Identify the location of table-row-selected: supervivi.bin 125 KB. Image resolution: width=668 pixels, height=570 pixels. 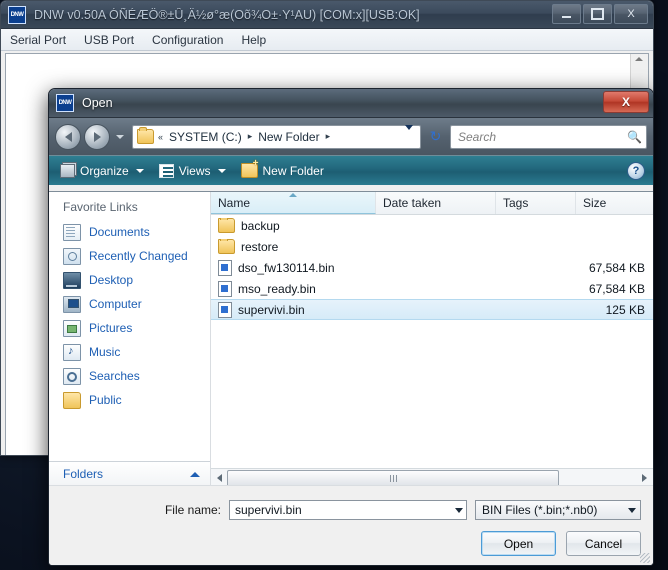
(432, 309).